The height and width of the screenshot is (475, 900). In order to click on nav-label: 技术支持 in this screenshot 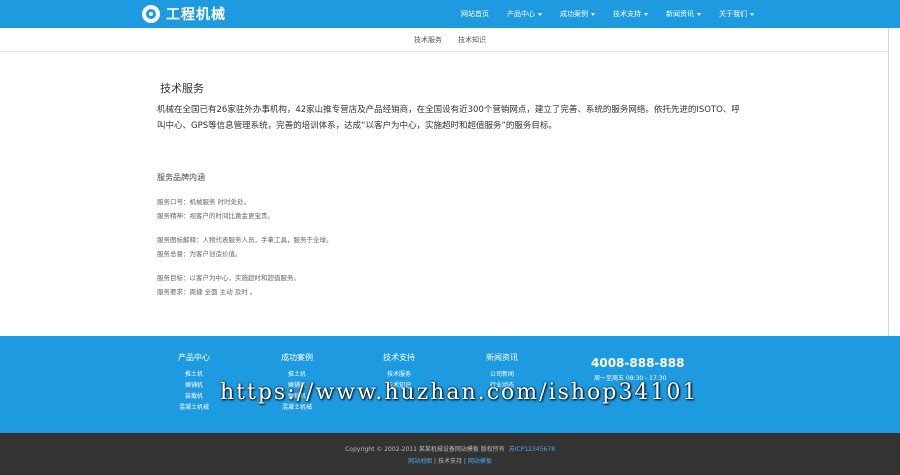, I will do `click(627, 14)`.